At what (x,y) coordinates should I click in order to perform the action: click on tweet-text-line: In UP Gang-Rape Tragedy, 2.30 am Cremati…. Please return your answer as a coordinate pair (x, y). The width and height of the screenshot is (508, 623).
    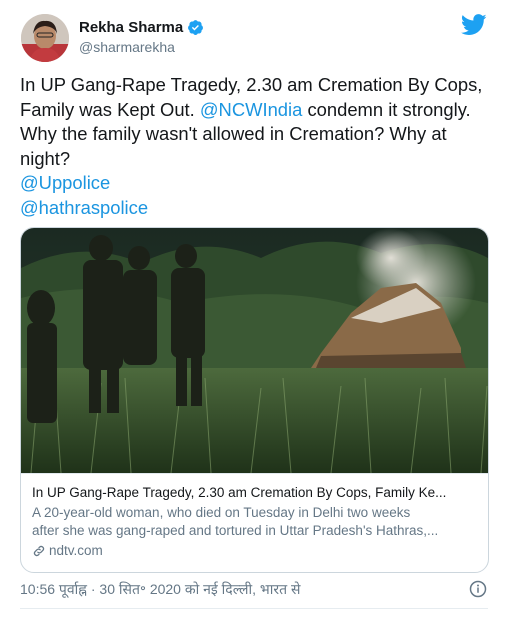
    Looking at the image, I should click on (251, 84).